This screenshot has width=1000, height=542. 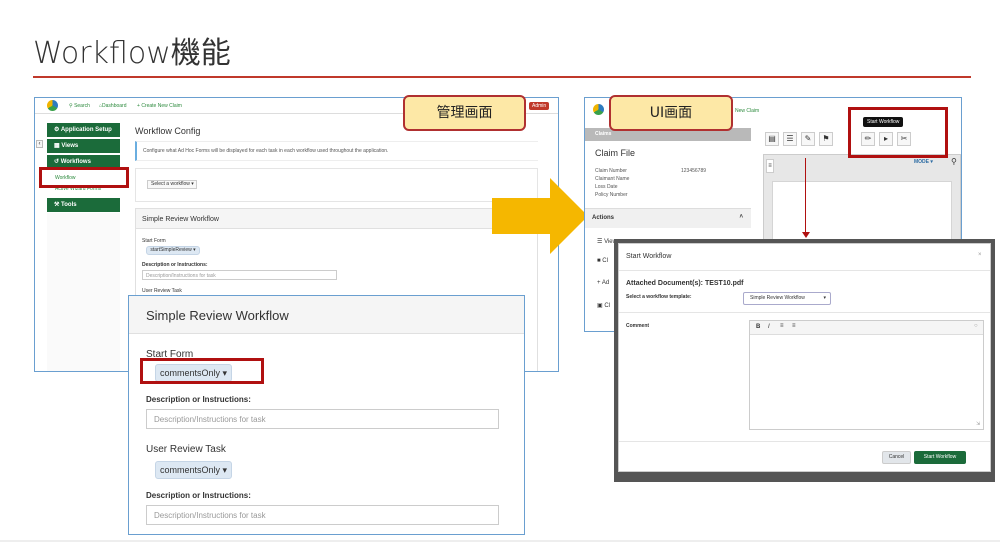 What do you see at coordinates (671, 113) in the screenshot?
I see `ui-tag: UI画面` at bounding box center [671, 113].